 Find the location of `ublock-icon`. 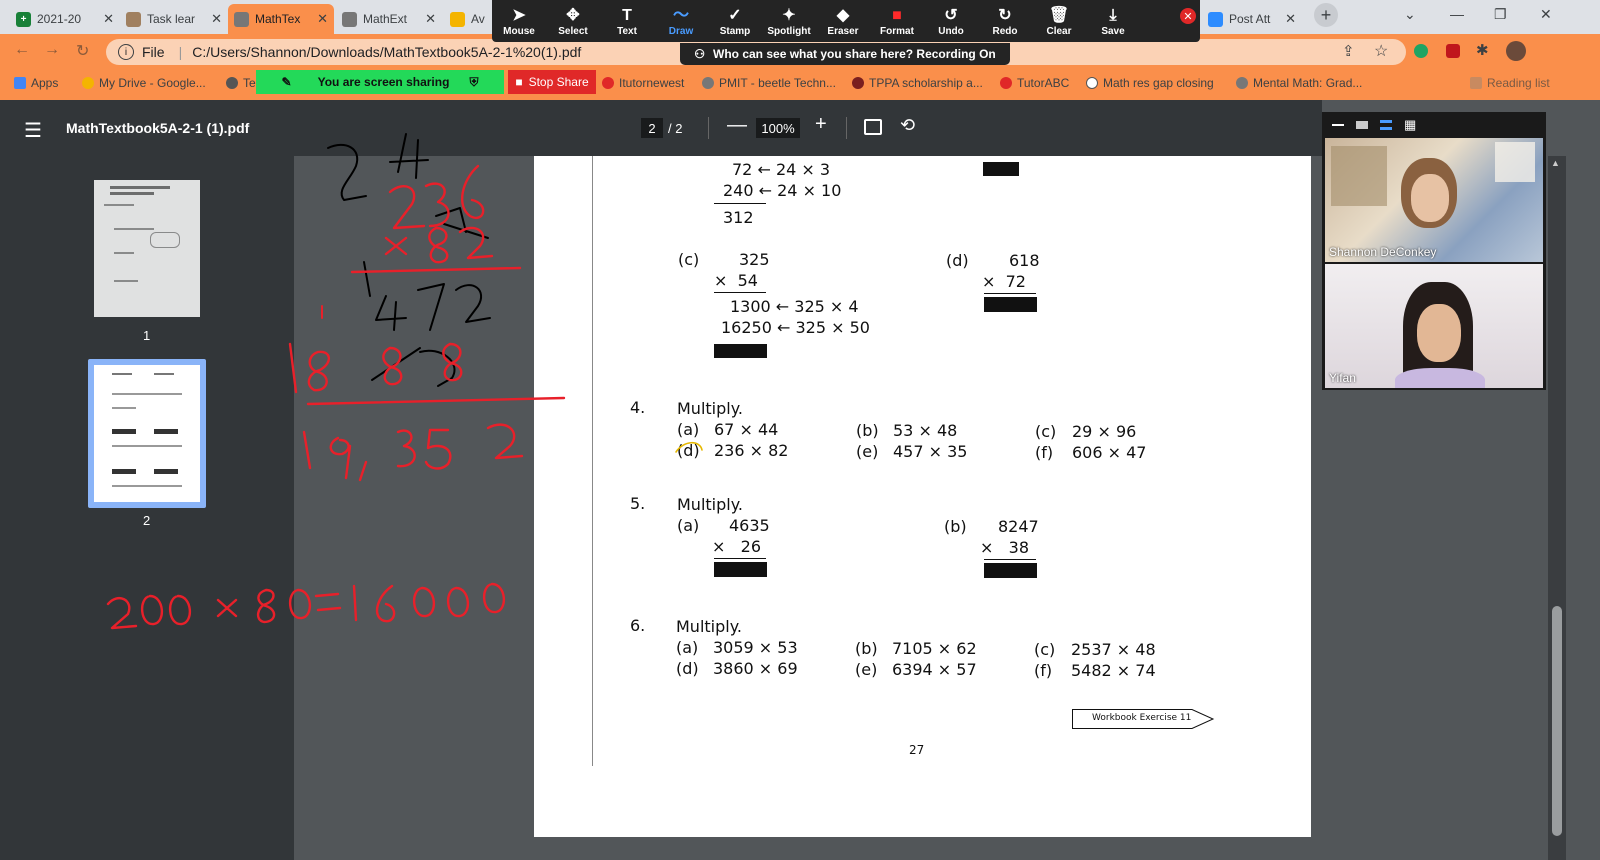

ublock-icon is located at coordinates (1453, 51).